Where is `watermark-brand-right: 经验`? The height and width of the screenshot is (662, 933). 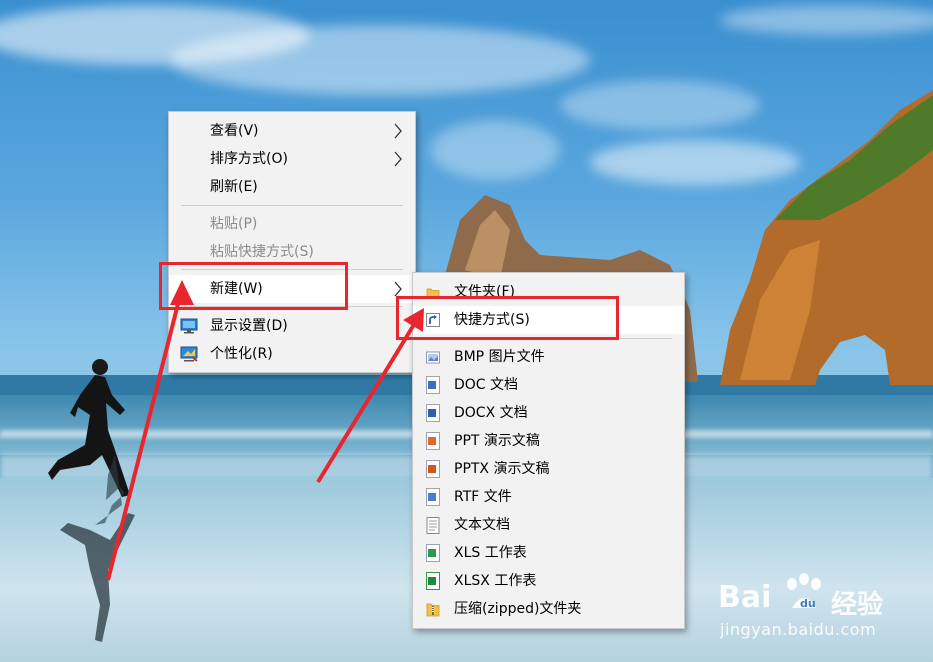 watermark-brand-right: 经验 is located at coordinates (857, 605).